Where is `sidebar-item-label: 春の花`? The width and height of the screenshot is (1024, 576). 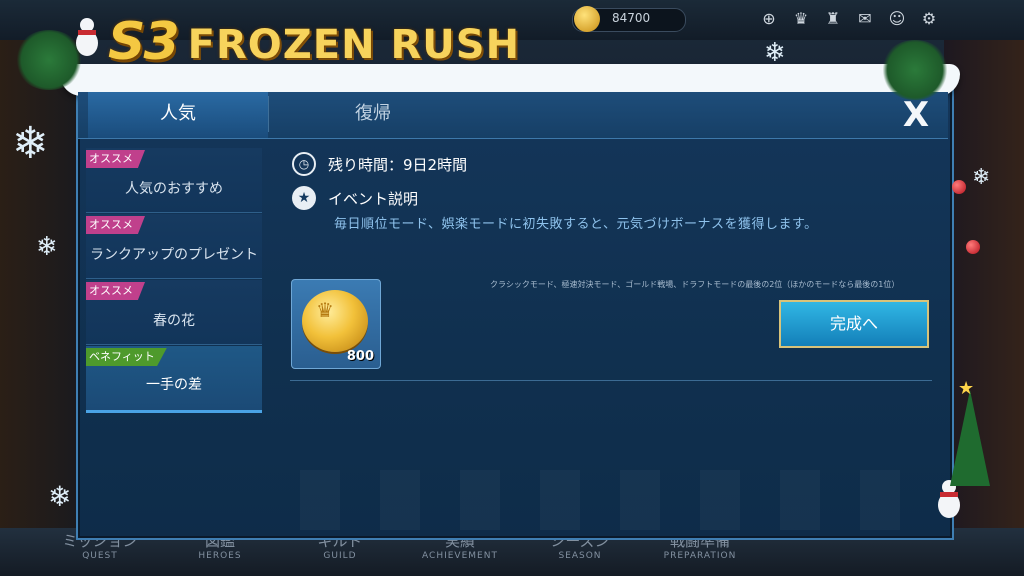
sidebar-item-label: 春の花 is located at coordinates (174, 321).